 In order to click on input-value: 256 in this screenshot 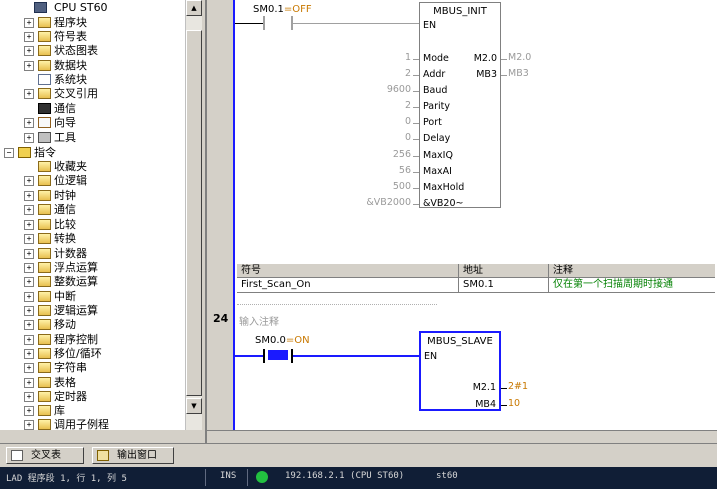, I will do `click(402, 154)`.